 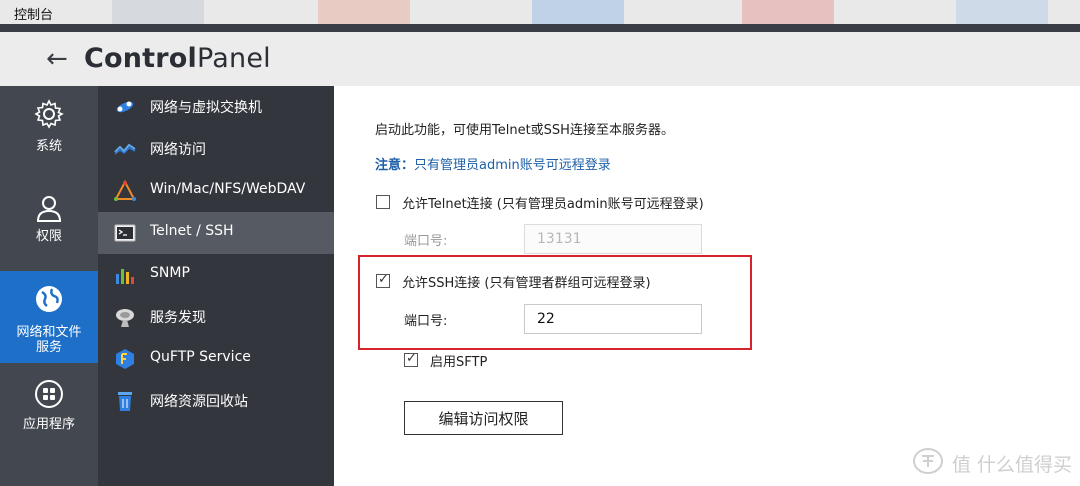 What do you see at coordinates (216, 275) in the screenshot?
I see `subnav-item-snmp: SNMP` at bounding box center [216, 275].